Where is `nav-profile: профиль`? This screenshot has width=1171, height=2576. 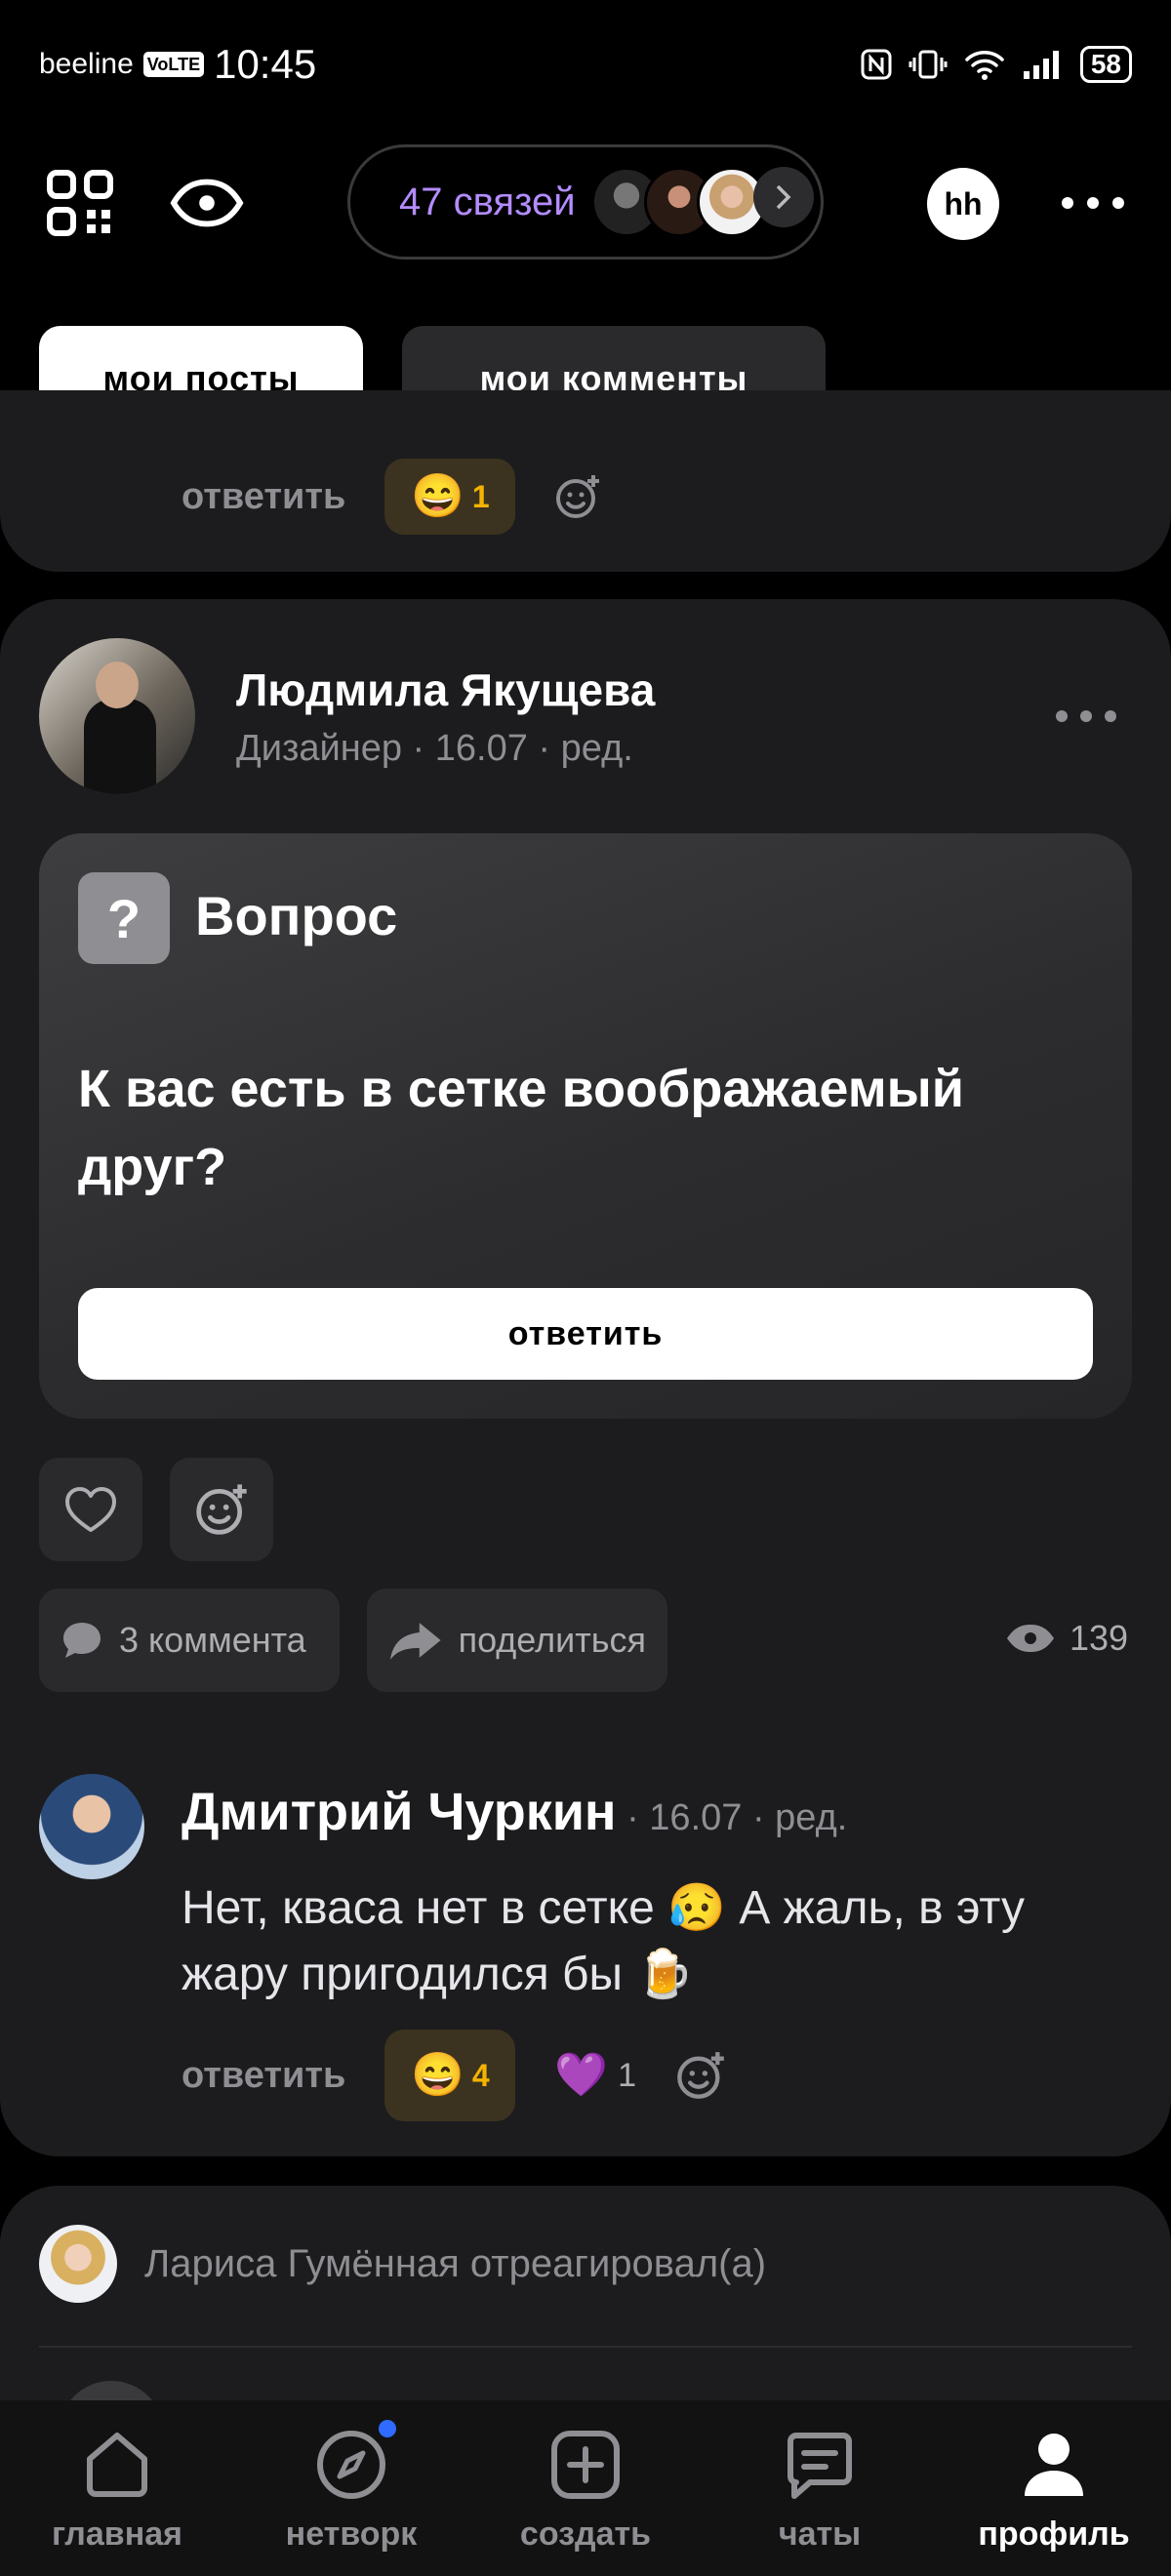
nav-profile: профиль is located at coordinates (1054, 2488).